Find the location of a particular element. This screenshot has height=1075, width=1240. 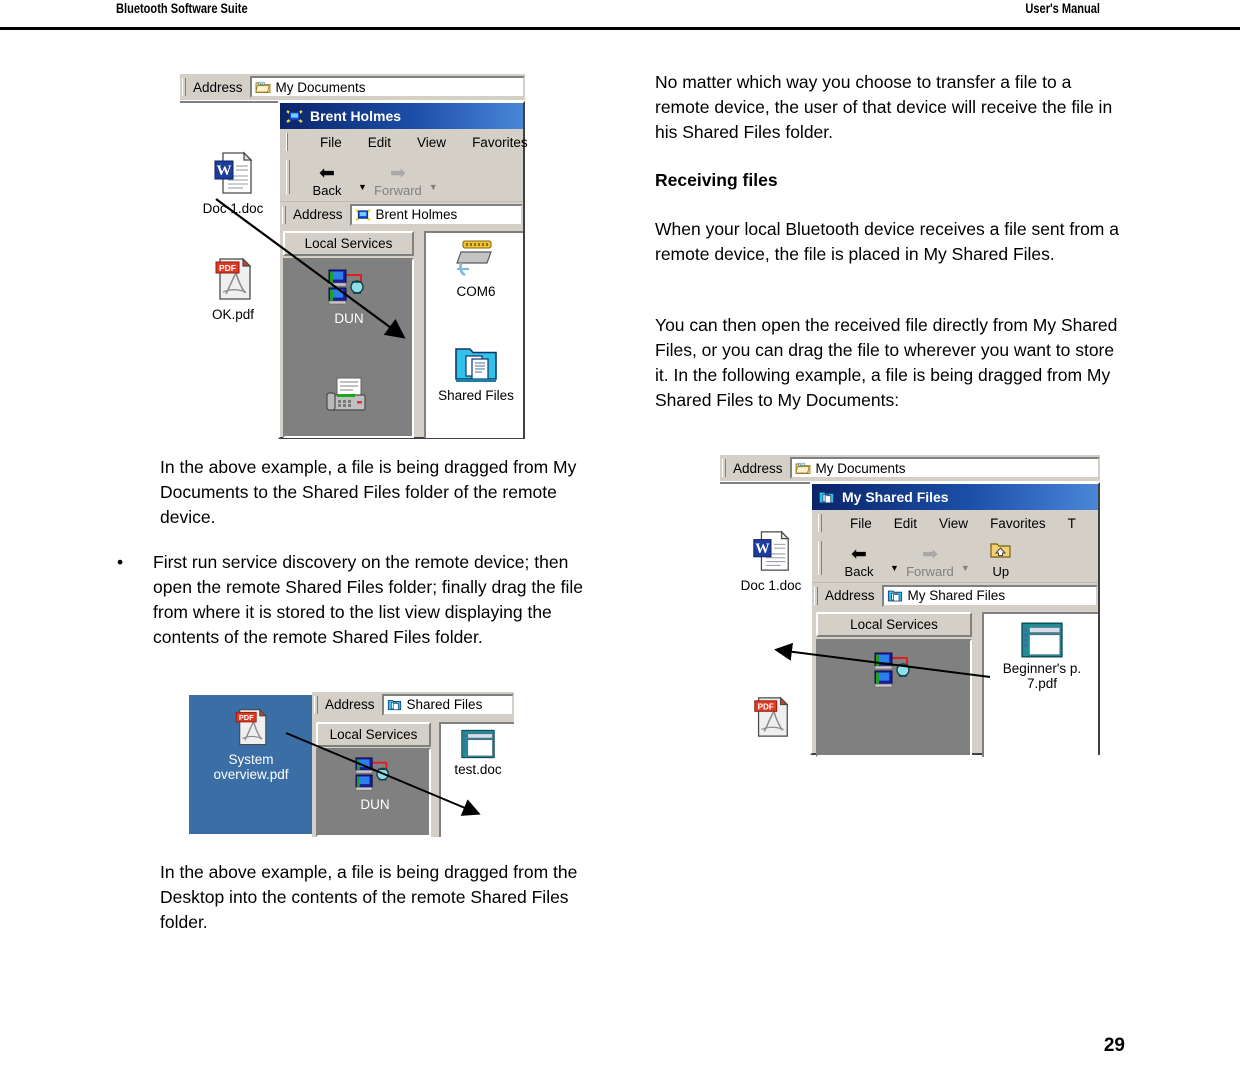

fig1-window-toolbar: ⬅ Back ▼ ➡ Forward ▼ is located at coordinates (401, 178).